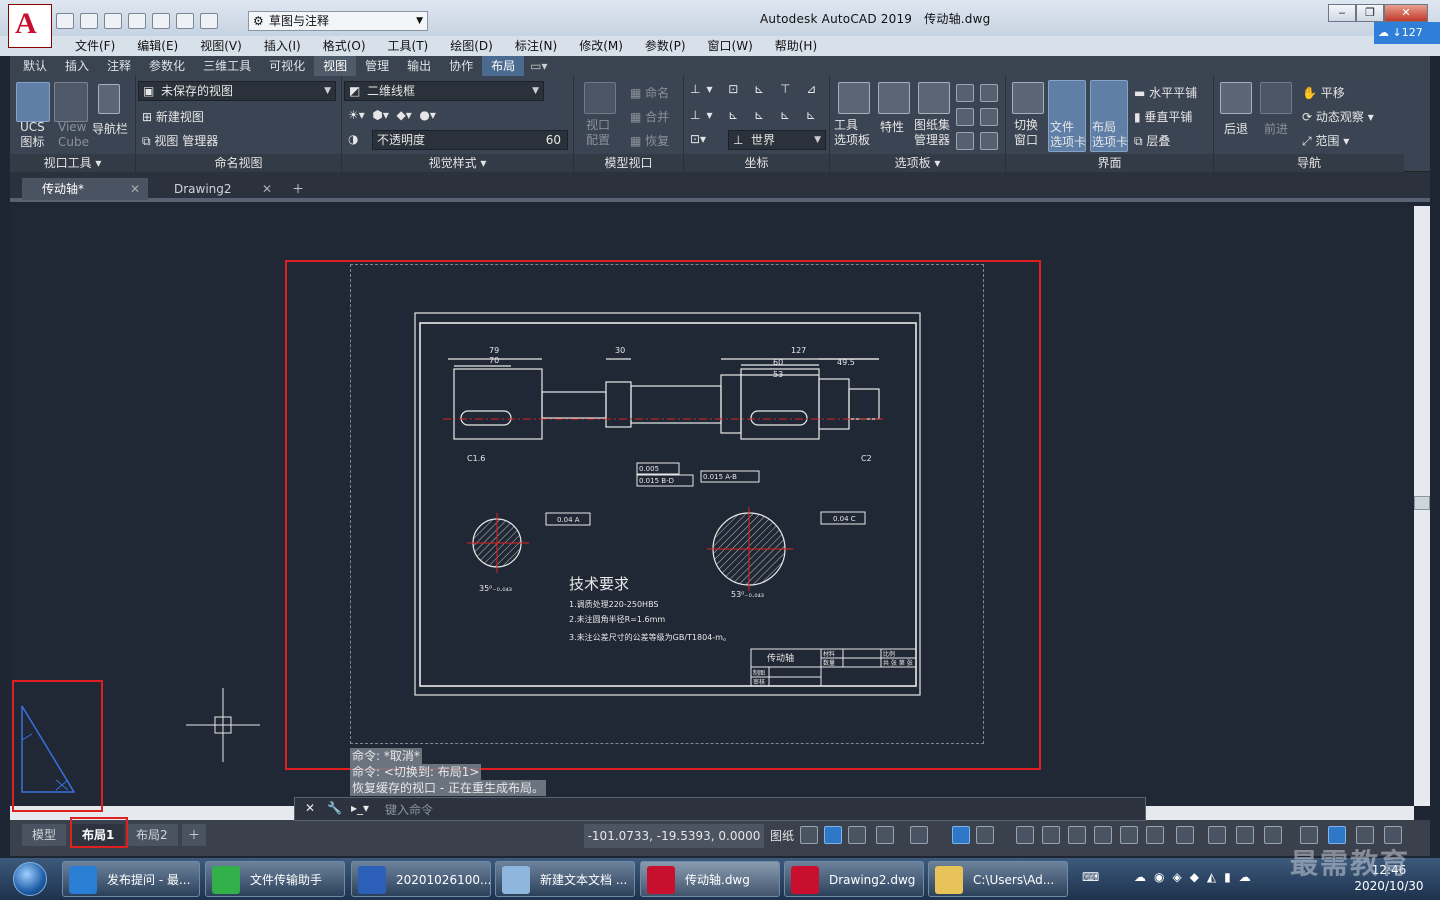 The height and width of the screenshot is (900, 1440). Describe the element at coordinates (854, 879) in the screenshot. I see `taskbar-autocad-2: Drawing2.dwg` at that location.